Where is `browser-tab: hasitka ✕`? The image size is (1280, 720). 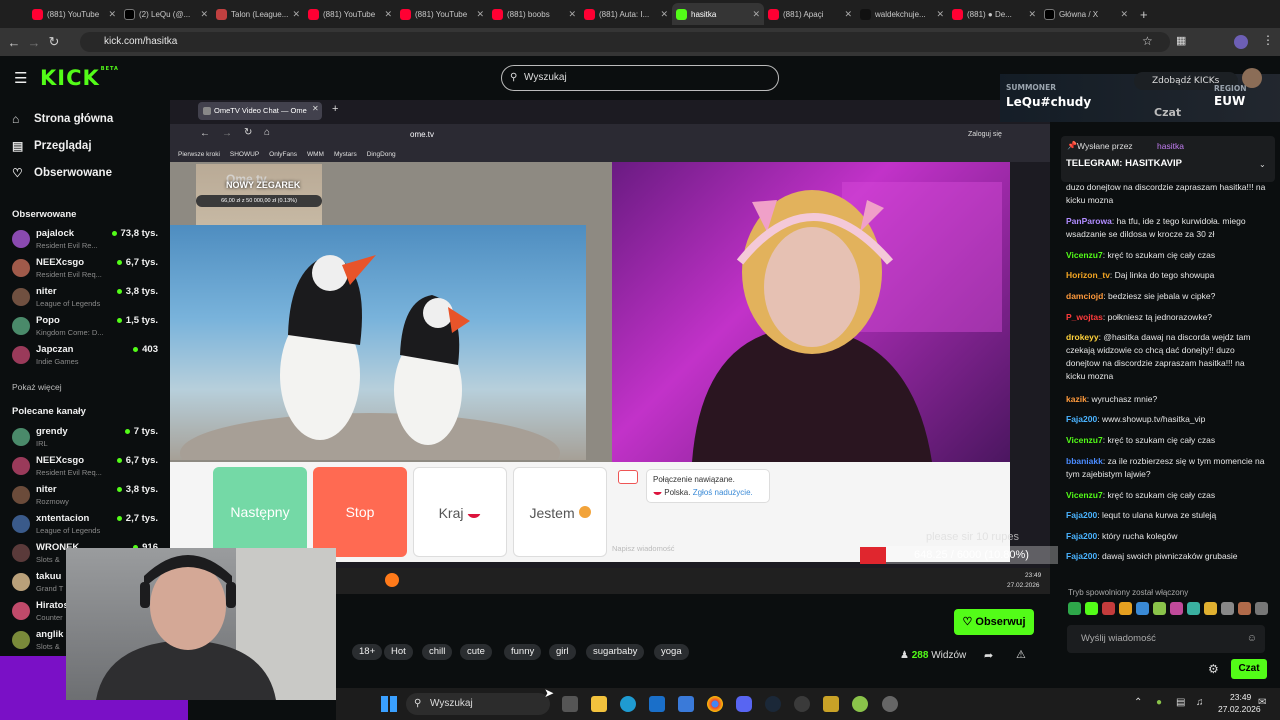
browser-tab: hasitka ✕ is located at coordinates (718, 14).